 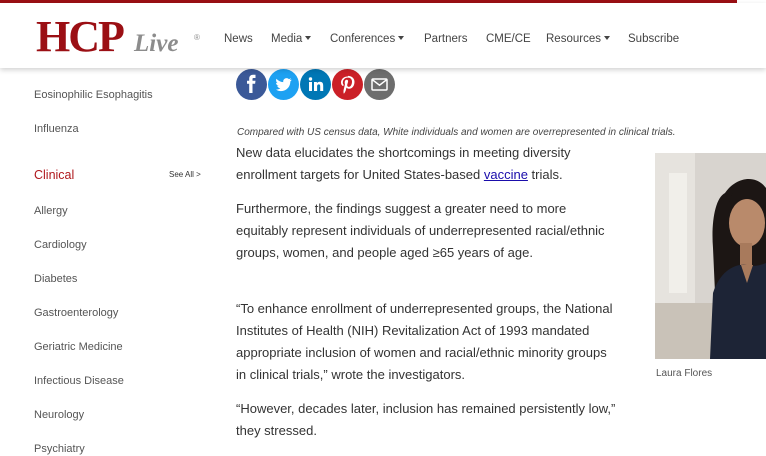 I want to click on nav-news: News, so click(x=238, y=39).